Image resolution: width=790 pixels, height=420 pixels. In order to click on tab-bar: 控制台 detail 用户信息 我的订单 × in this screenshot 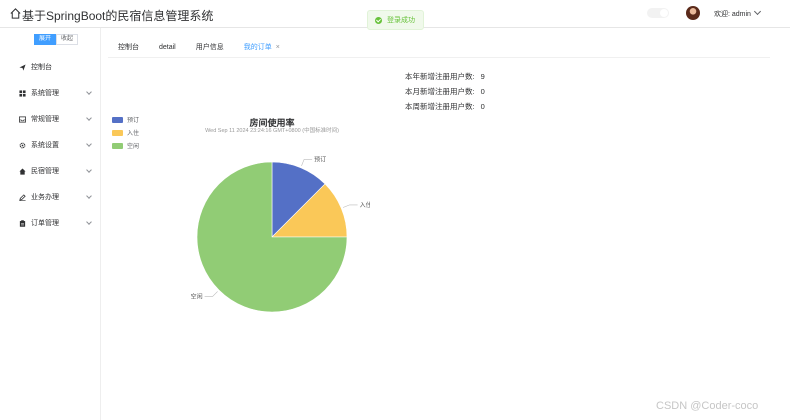, I will do `click(199, 48)`.